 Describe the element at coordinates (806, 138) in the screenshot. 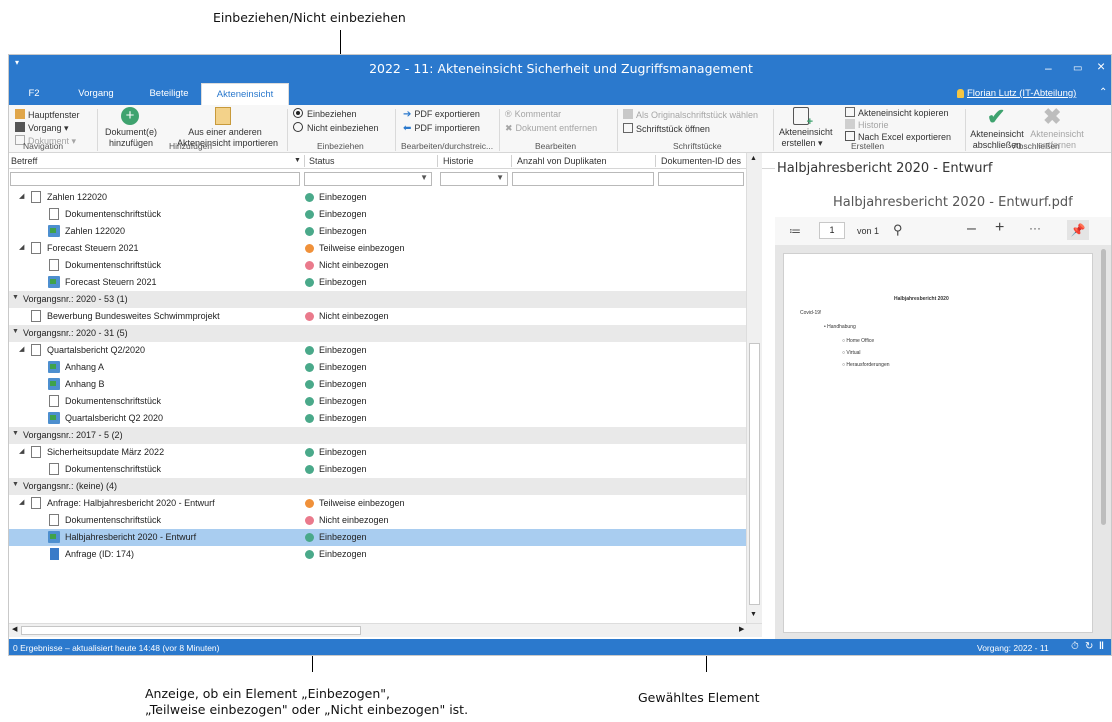

I see `akteneinsicht-erstellen-button: Akteneinsicht erstellen ▾` at that location.